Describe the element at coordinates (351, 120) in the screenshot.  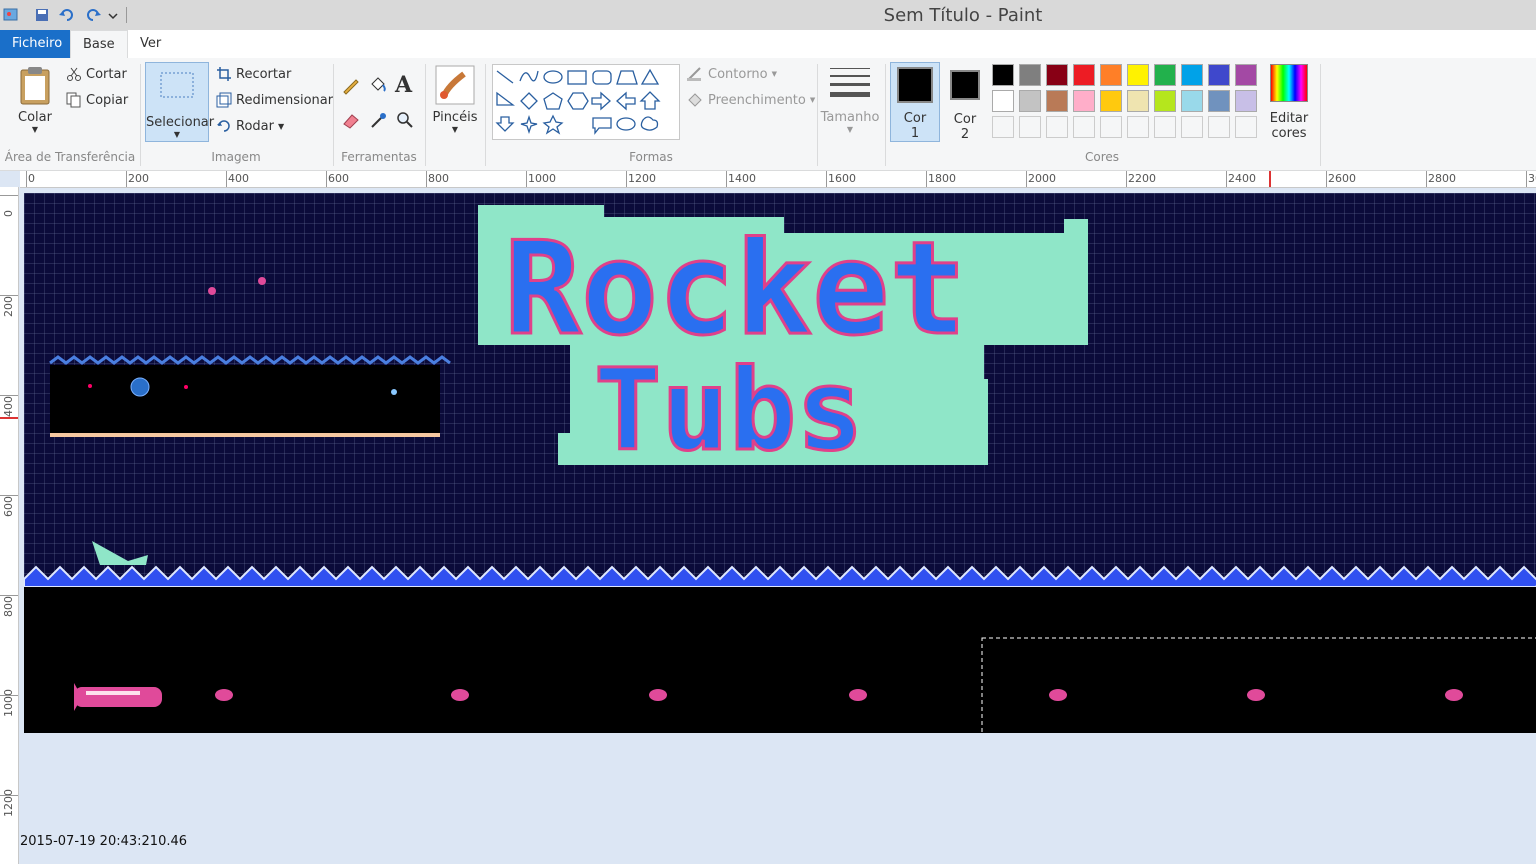
I see `eraser-icon` at that location.